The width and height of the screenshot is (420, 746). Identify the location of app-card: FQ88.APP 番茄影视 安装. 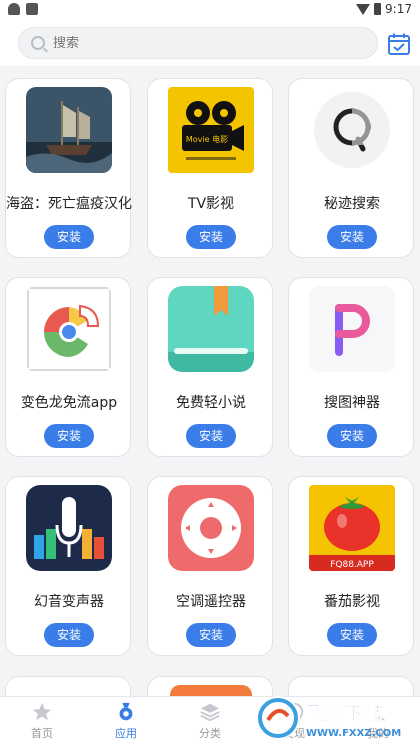
(351, 566).